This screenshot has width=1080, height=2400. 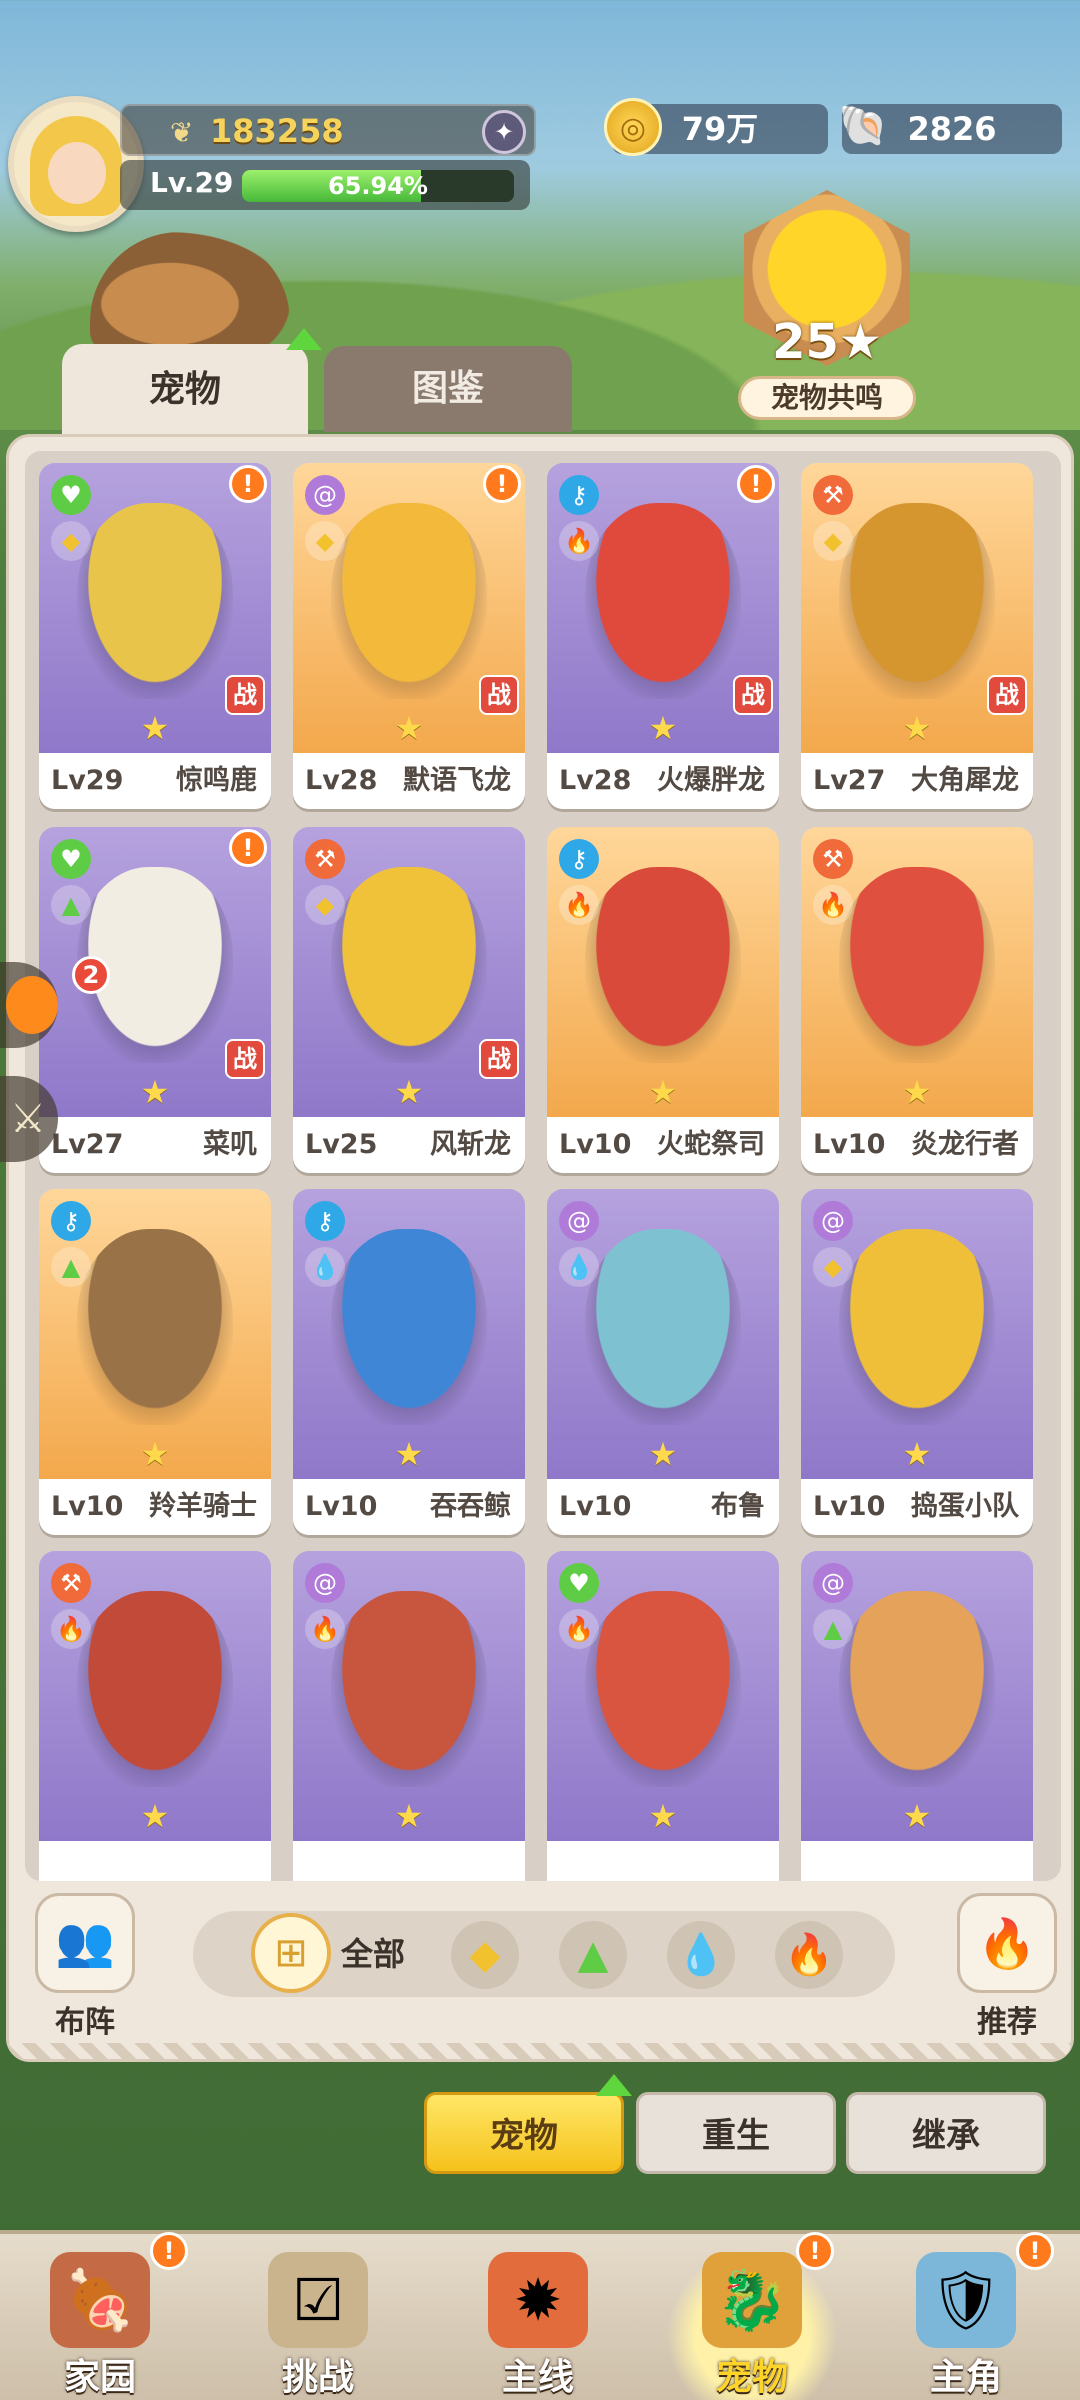 I want to click on water-element-icon: 💧, so click(x=579, y=1267).